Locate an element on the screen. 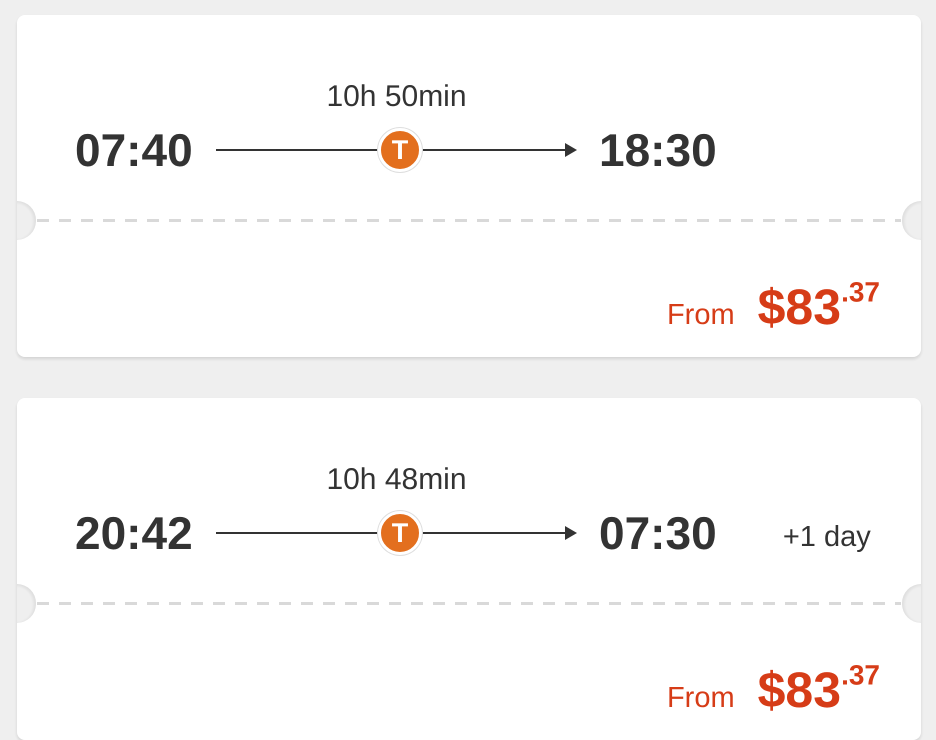 Image resolution: width=936 pixels, height=740 pixels. arrival-time: 07:30 is located at coordinates (658, 533).